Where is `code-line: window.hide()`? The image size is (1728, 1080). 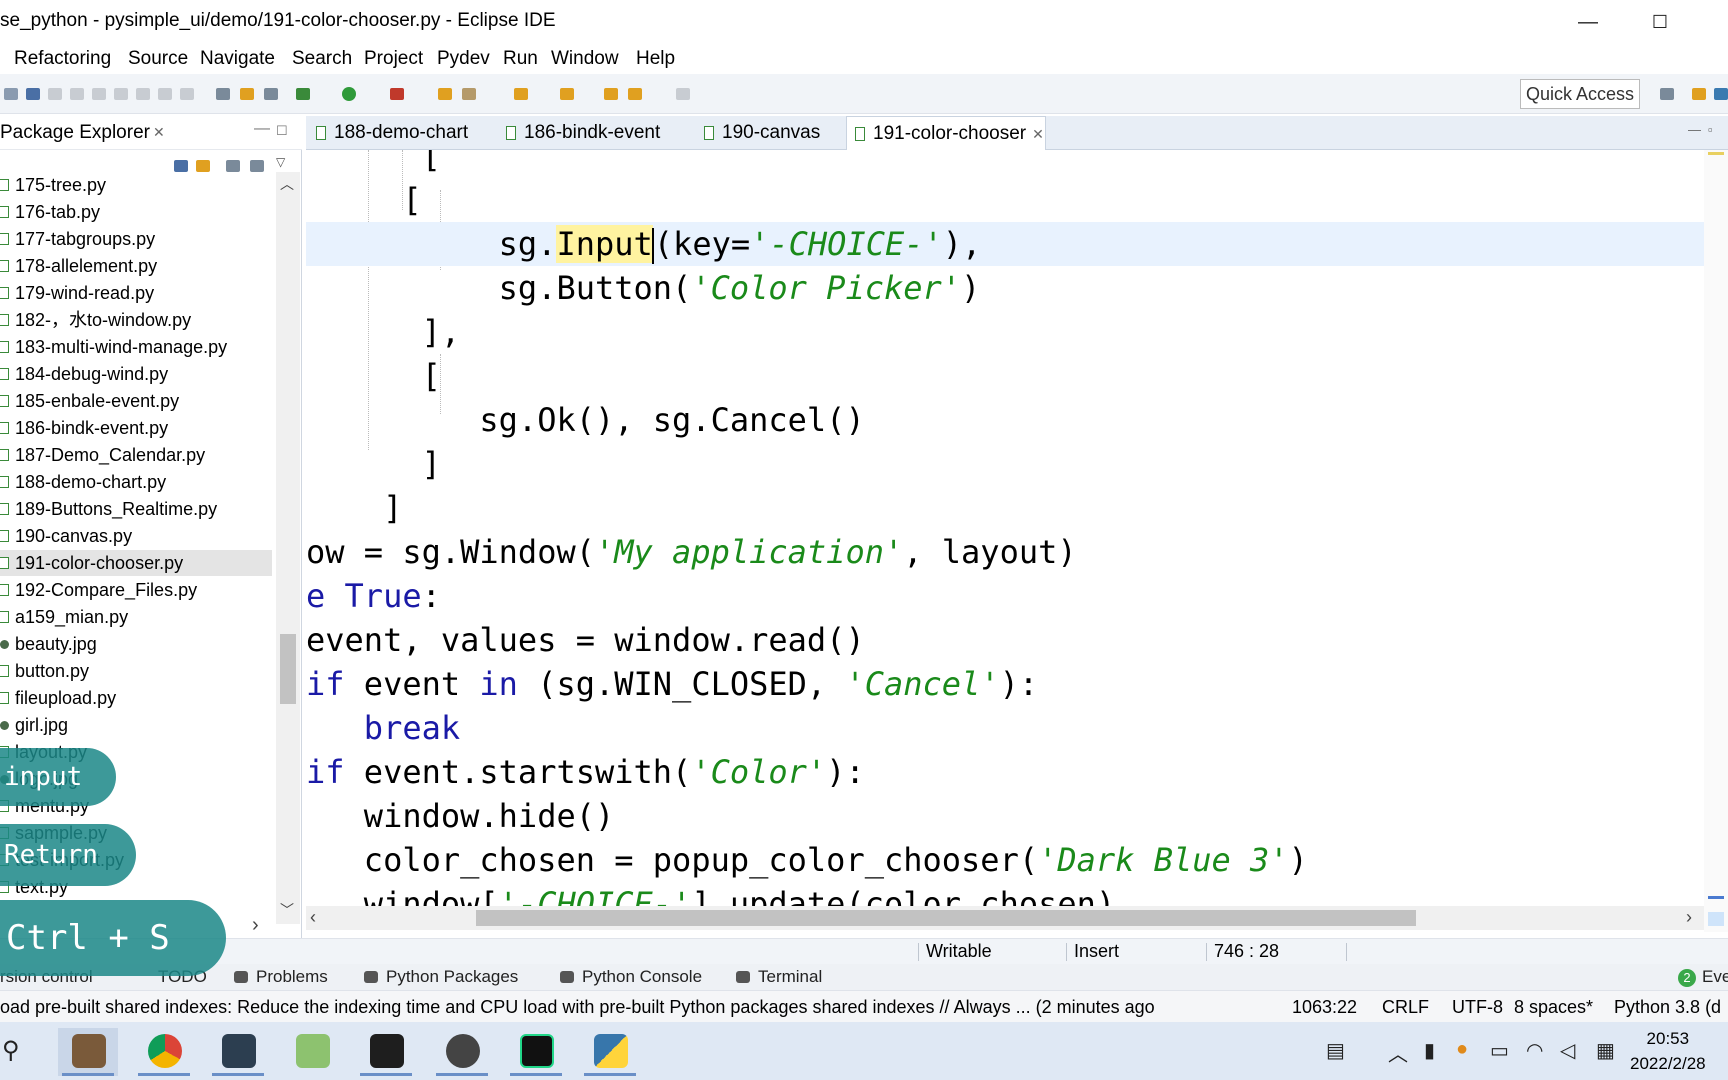 code-line: window.hide() is located at coordinates (1005, 816).